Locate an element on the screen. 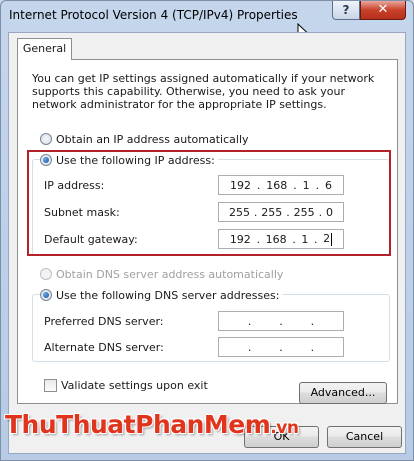 This screenshot has width=414, height=461. ip-address-input: 192 . 168 . 1 . 6 is located at coordinates (281, 185).